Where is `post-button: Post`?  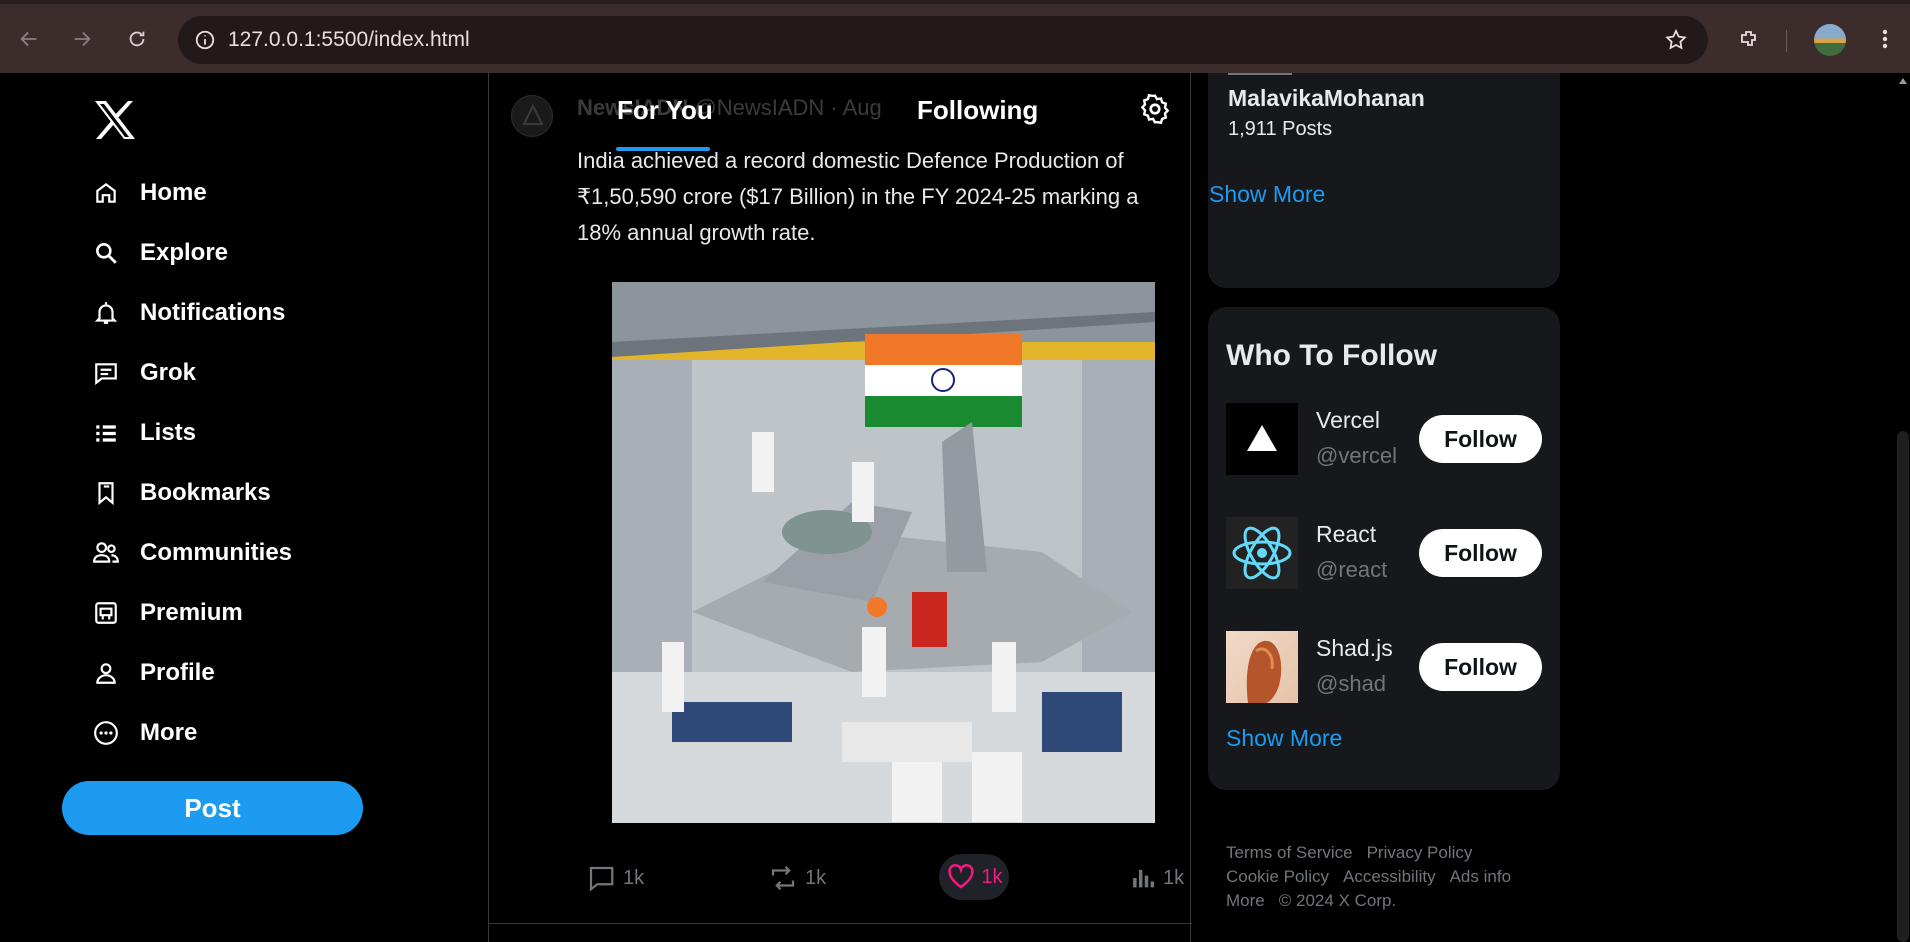 post-button: Post is located at coordinates (212, 808).